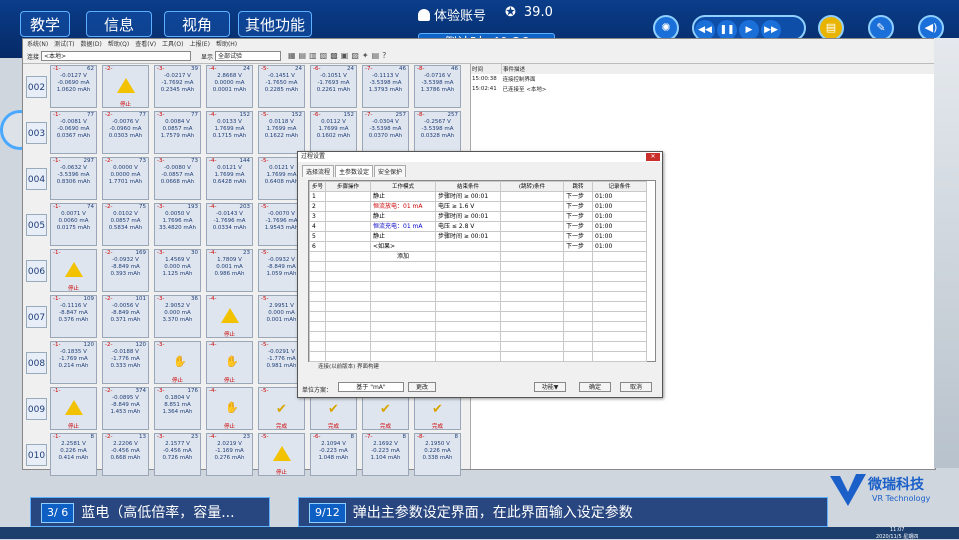 This screenshot has width=959, height=540. What do you see at coordinates (477, 256) in the screenshot?
I see `table-row: 添加` at bounding box center [477, 256].